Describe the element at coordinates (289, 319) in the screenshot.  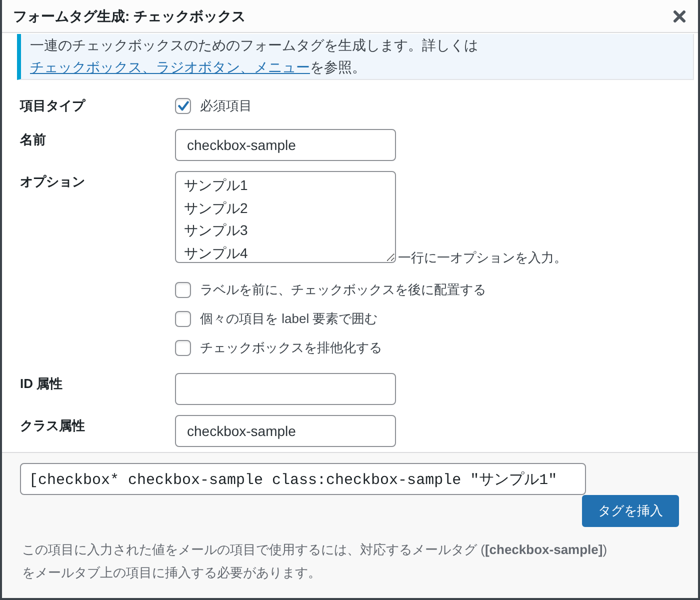
I see `checkbox-label: 個々の項目を label 要素で囲む` at that location.